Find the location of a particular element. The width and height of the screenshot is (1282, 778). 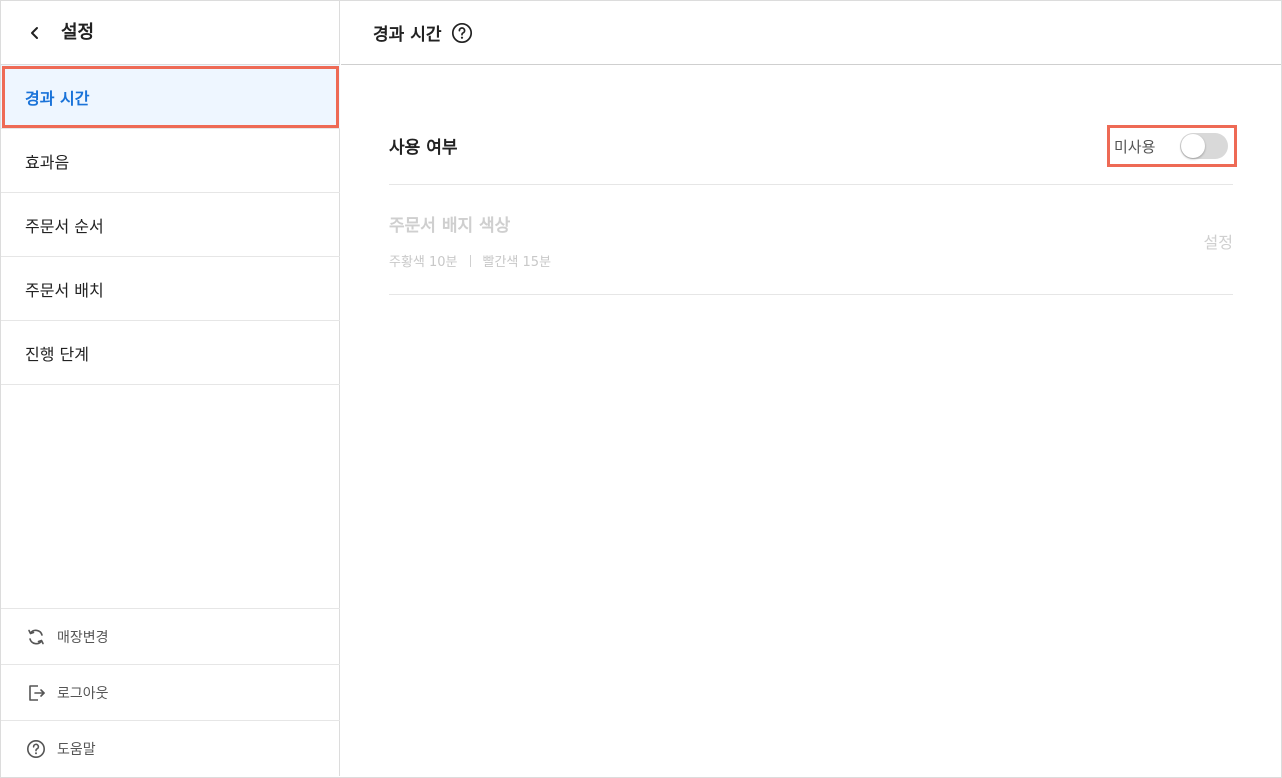

divider is located at coordinates (470, 260).